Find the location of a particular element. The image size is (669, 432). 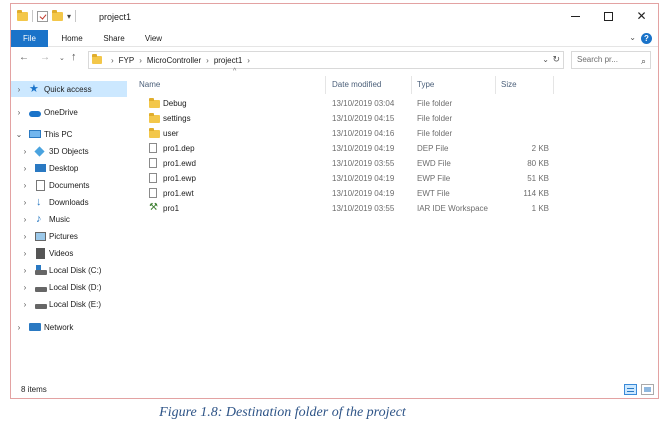

table-row: pro1.ewd 13/10/2019 03:55 EWD File 80 KB is located at coordinates (395, 163).